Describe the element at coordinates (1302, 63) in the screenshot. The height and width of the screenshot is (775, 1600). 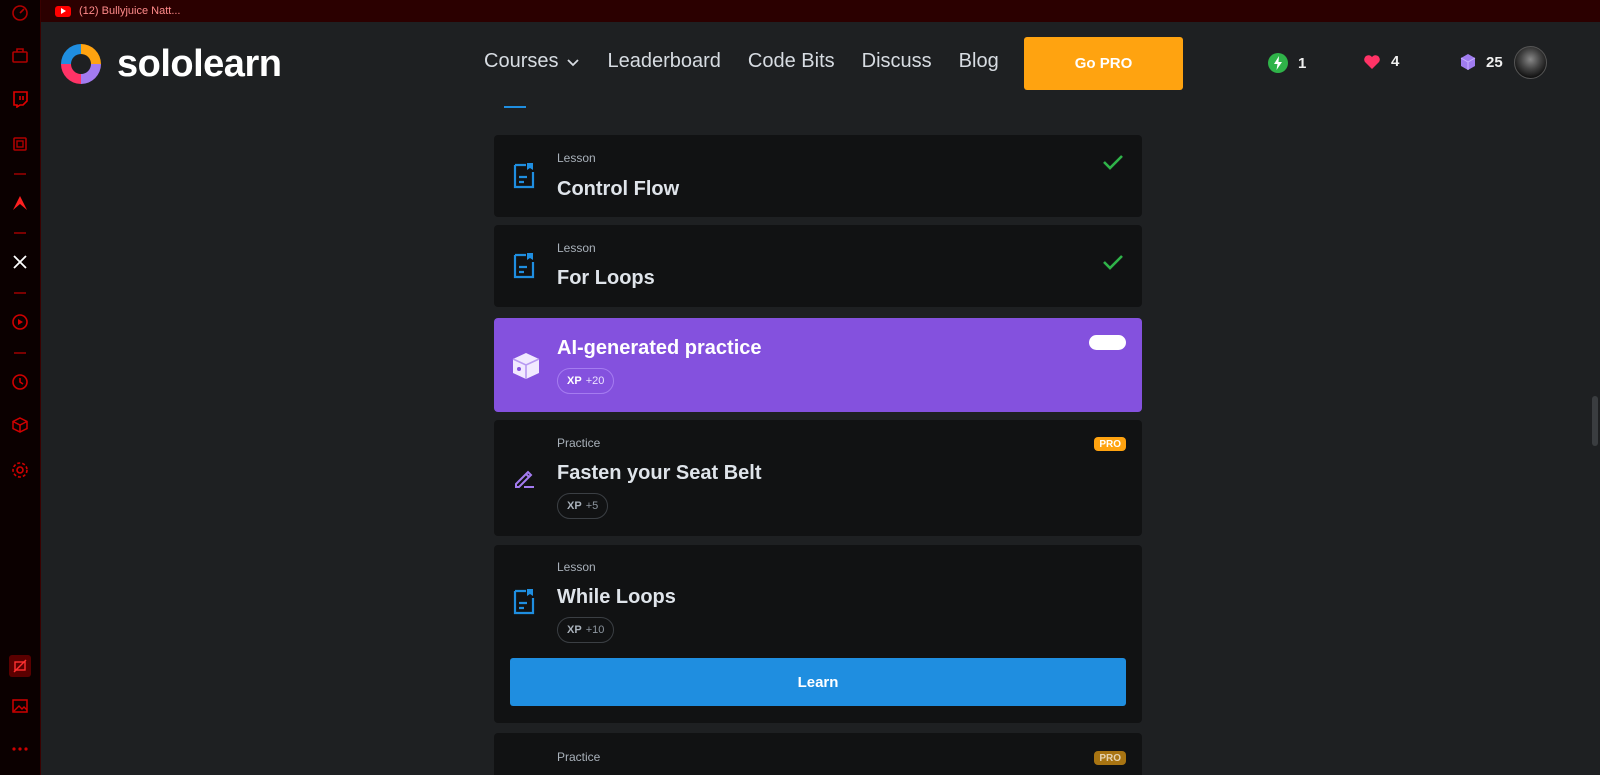
I see `streak-count: 1` at that location.